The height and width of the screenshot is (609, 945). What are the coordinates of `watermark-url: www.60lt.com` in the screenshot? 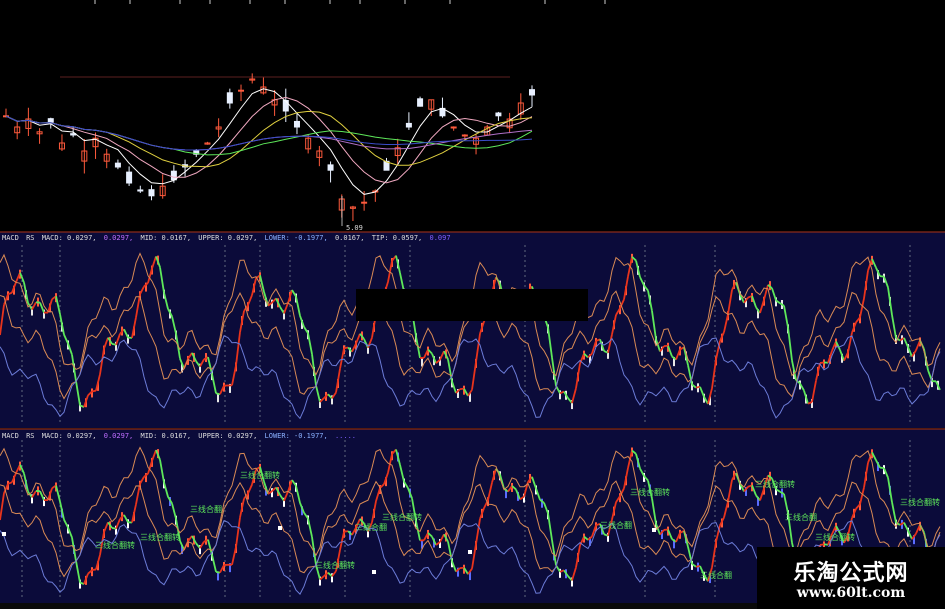 It's located at (851, 593).